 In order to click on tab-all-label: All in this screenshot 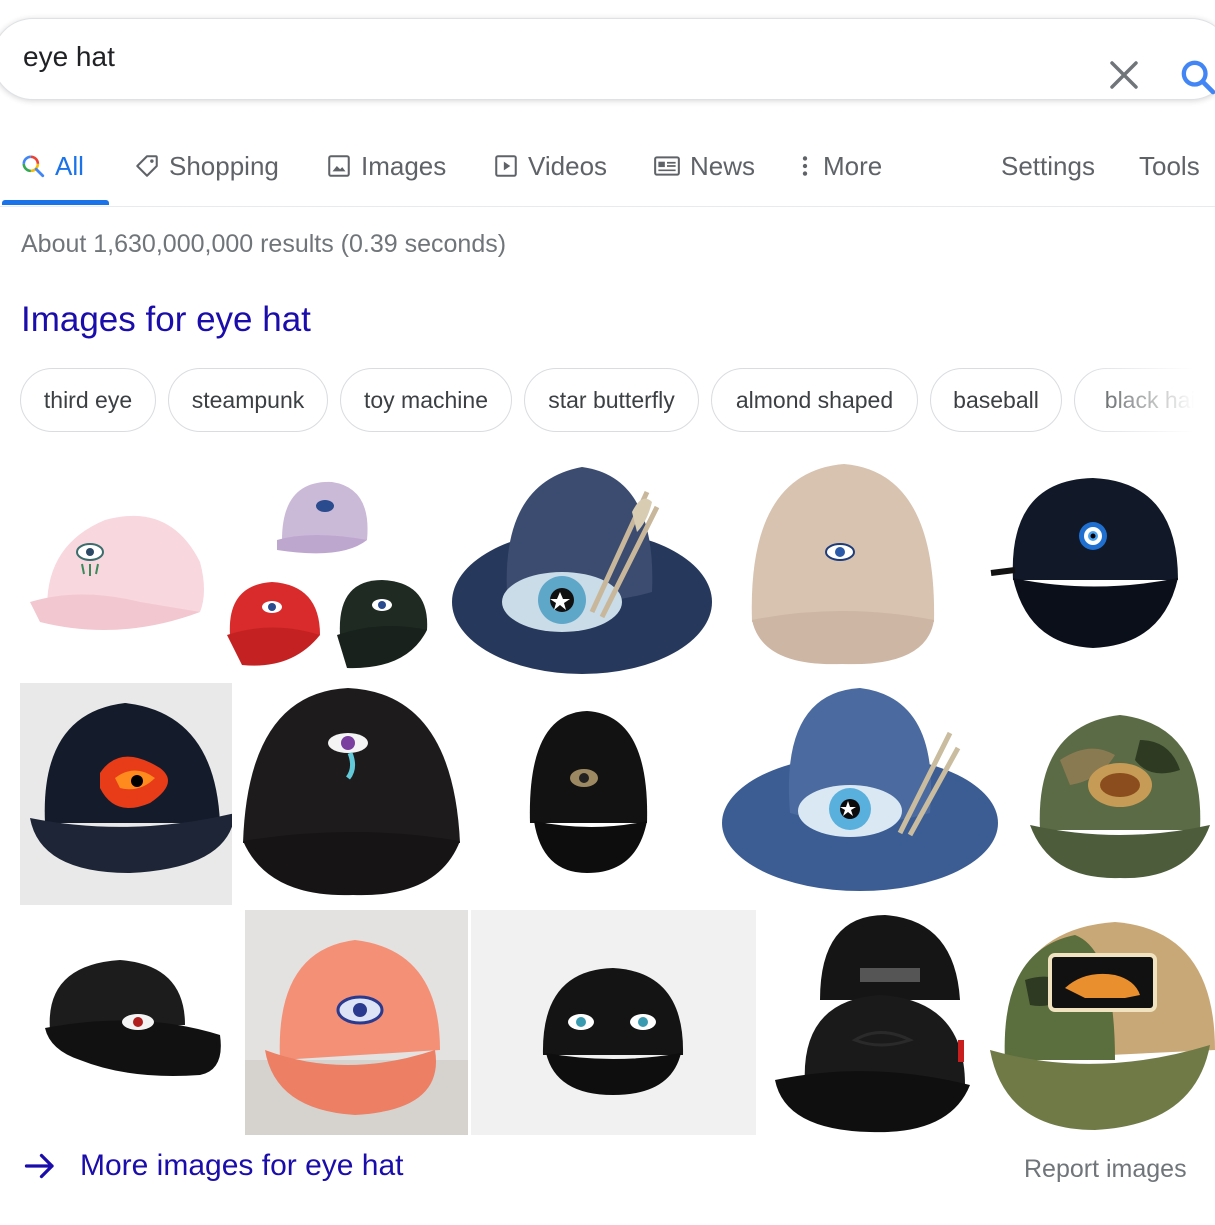, I will do `click(69, 165)`.